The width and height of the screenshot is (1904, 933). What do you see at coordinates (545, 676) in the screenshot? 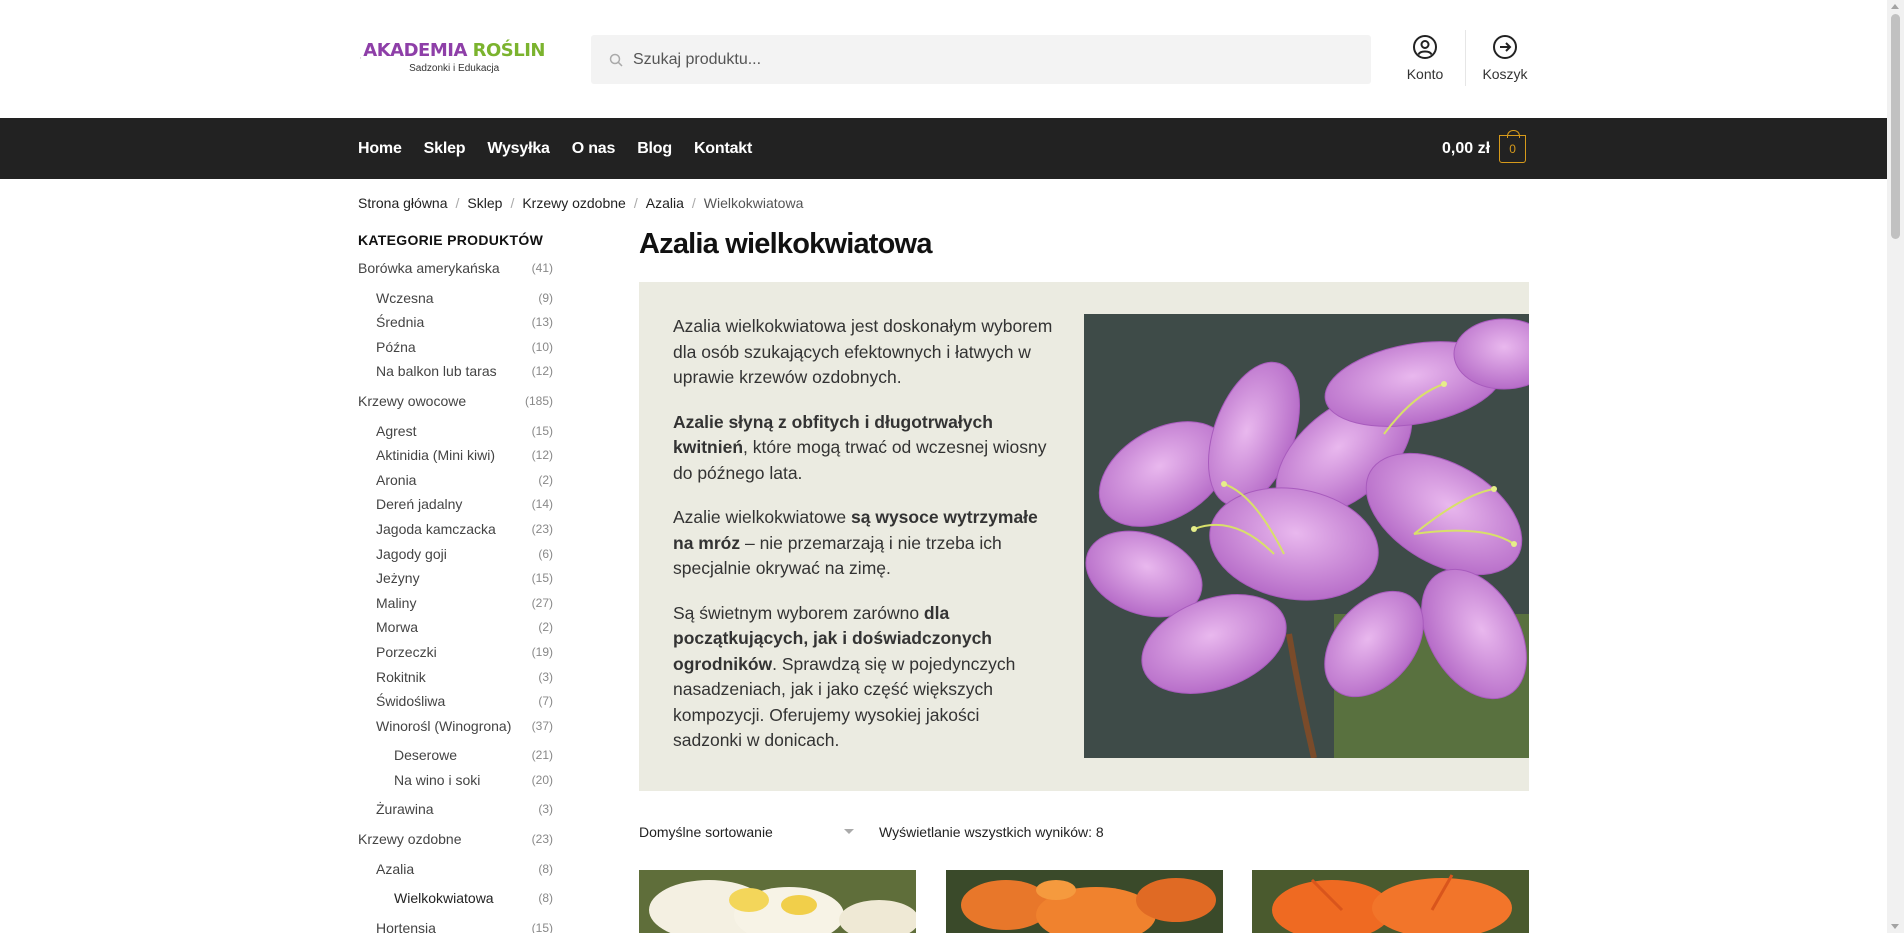
I see `category-count: (3)` at bounding box center [545, 676].